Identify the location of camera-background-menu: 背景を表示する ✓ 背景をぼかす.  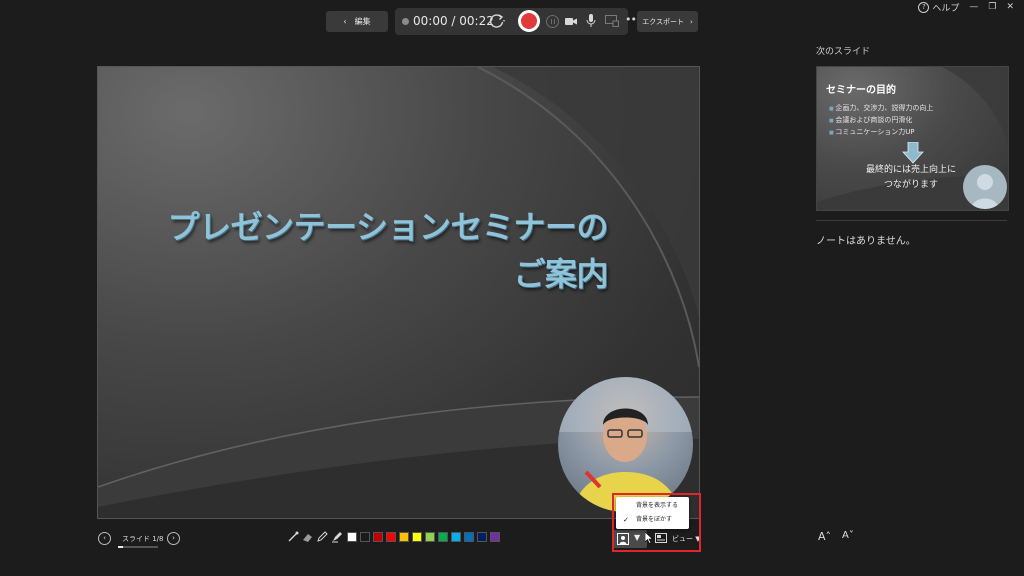
(652, 513).